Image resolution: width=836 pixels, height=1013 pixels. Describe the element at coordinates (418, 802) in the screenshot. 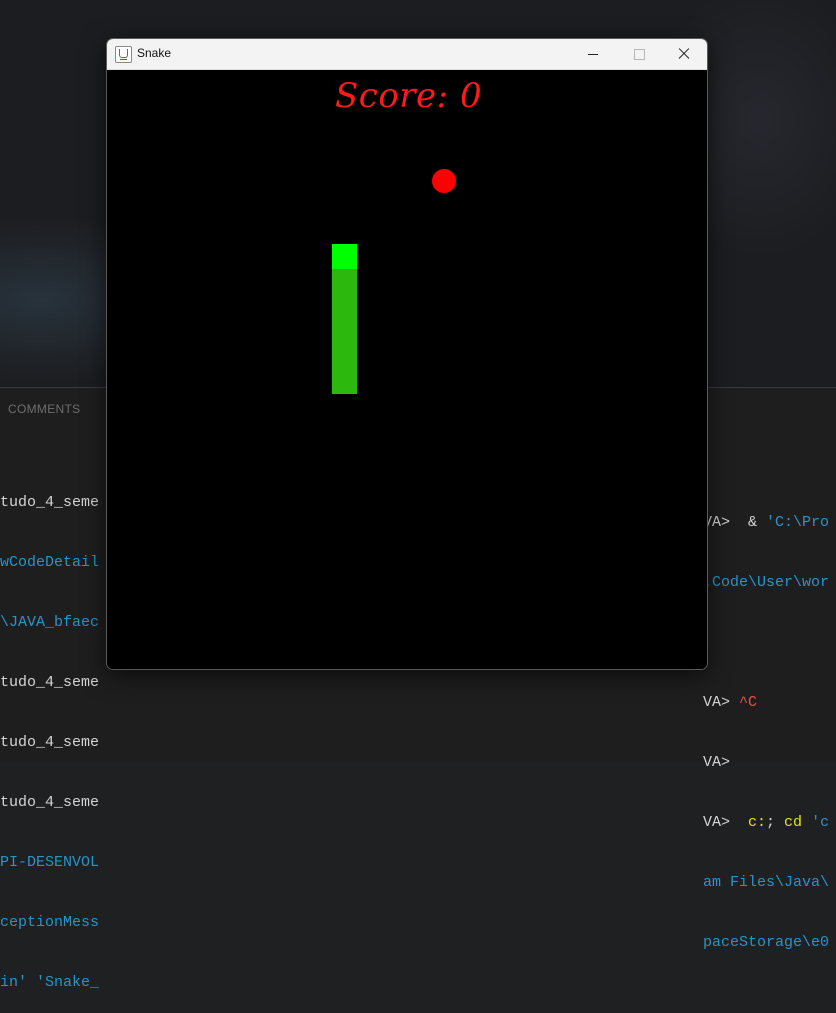

I see `terminal-line: tudo_4_seme VA> c:; cd 'c` at that location.